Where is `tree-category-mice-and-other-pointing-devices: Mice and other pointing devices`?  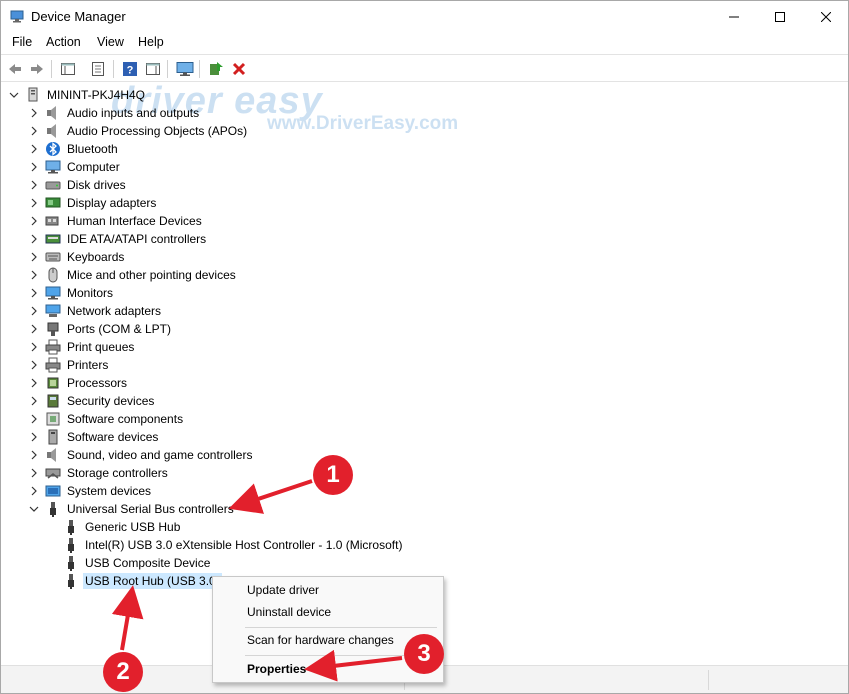
tree-category-mice-and-other-pointing-devices: Mice and other pointing devices is located at coordinates (133, 275).